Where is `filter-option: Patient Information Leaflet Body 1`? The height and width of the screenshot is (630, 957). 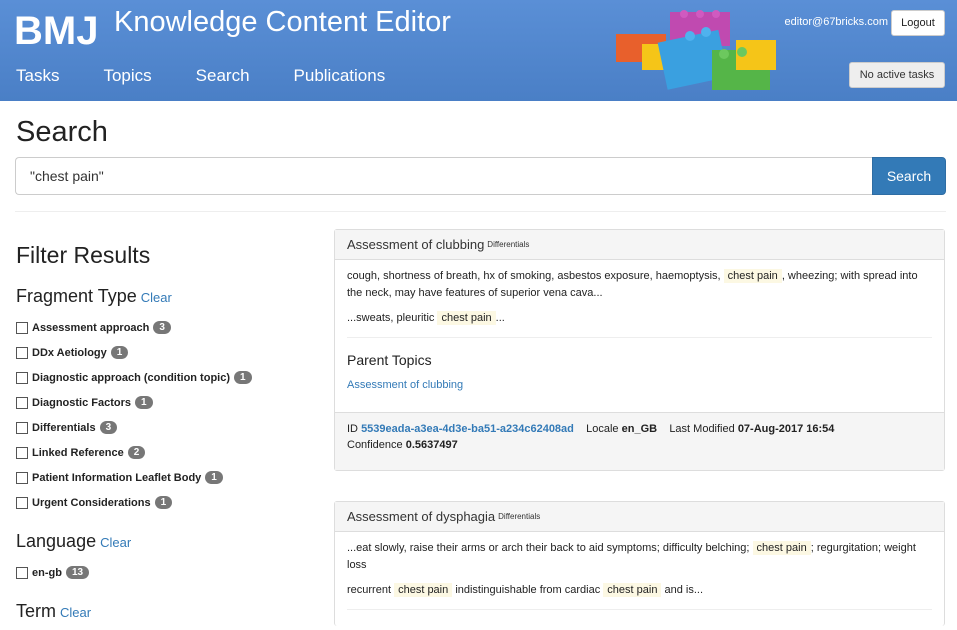
filter-option: Patient Information Leaflet Body 1 is located at coordinates (166, 477).